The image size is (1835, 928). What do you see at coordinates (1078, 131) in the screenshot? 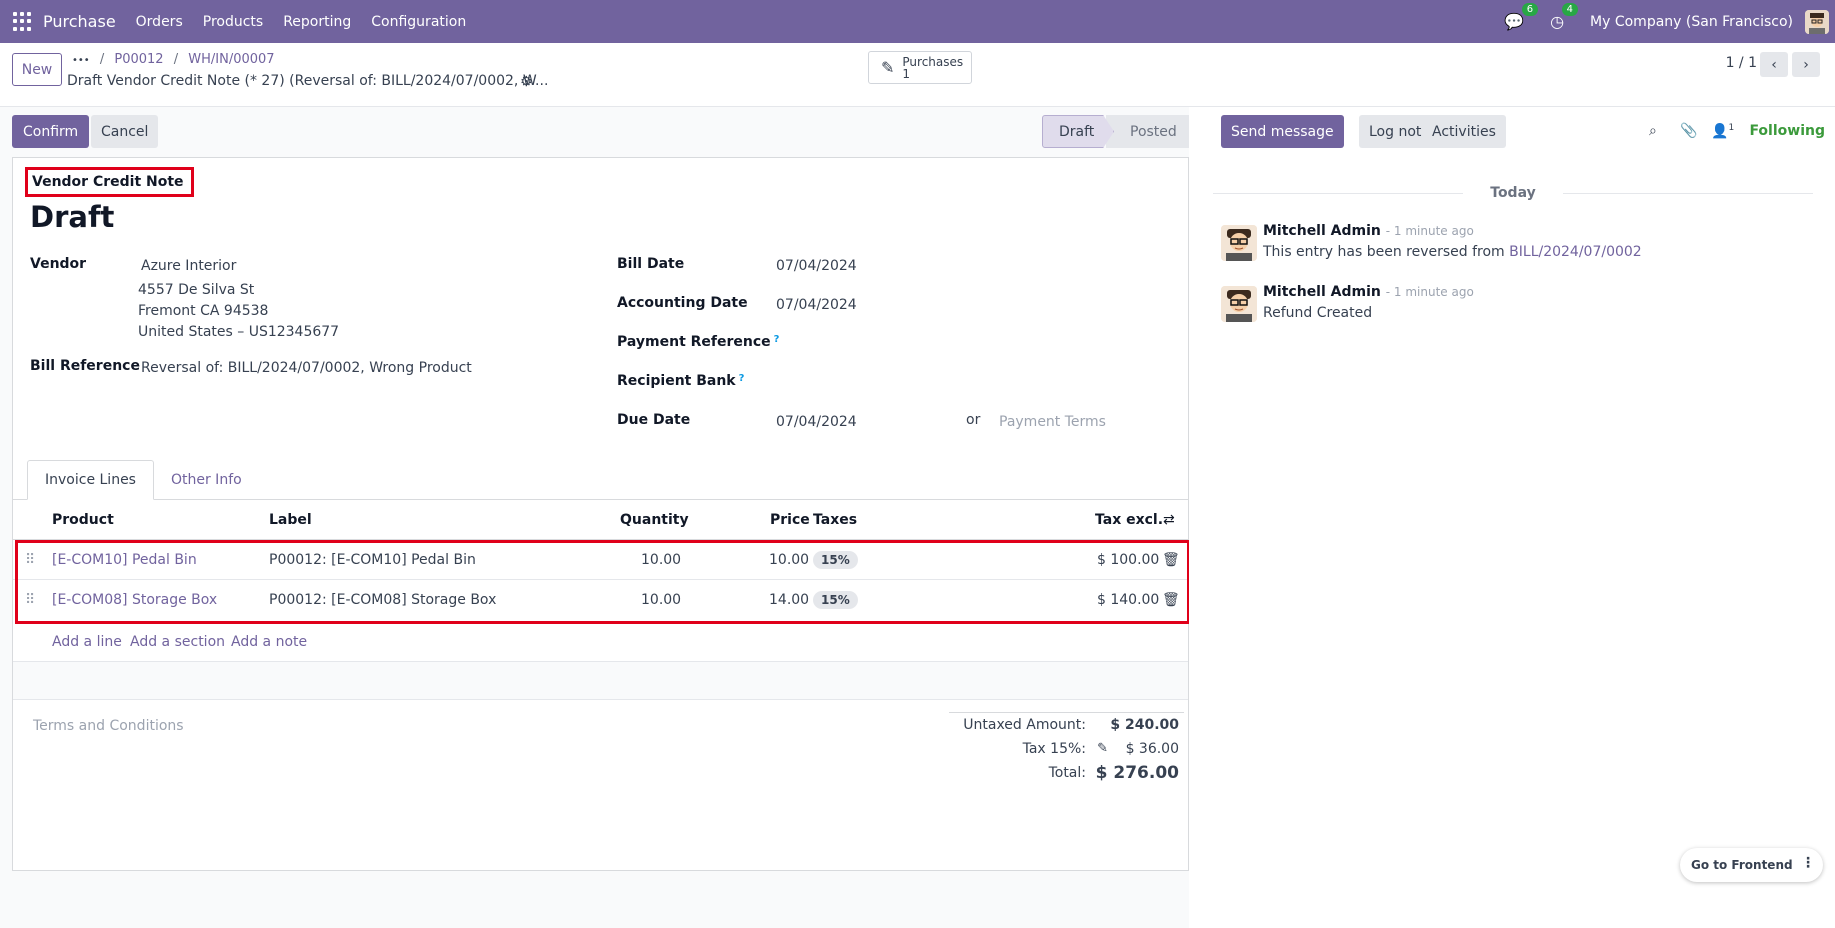
I see `stage-draft: Draft` at bounding box center [1078, 131].